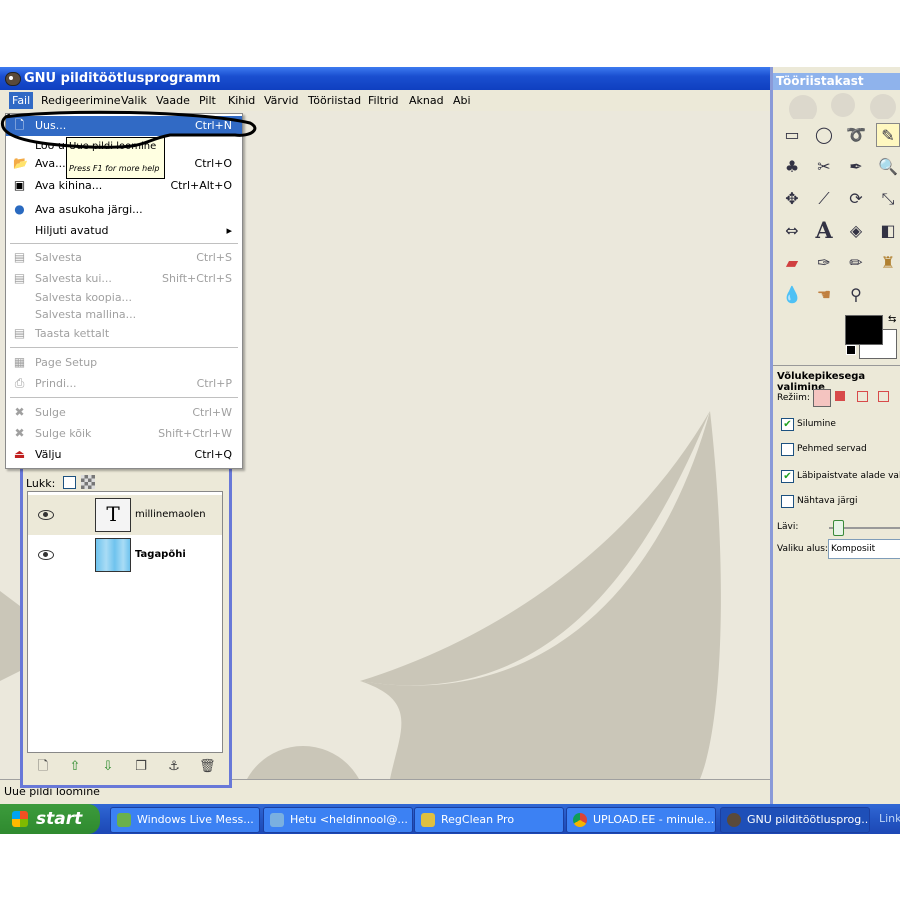 The height and width of the screenshot is (900, 900). I want to click on text-layer-thumbnail-icon: T, so click(113, 515).